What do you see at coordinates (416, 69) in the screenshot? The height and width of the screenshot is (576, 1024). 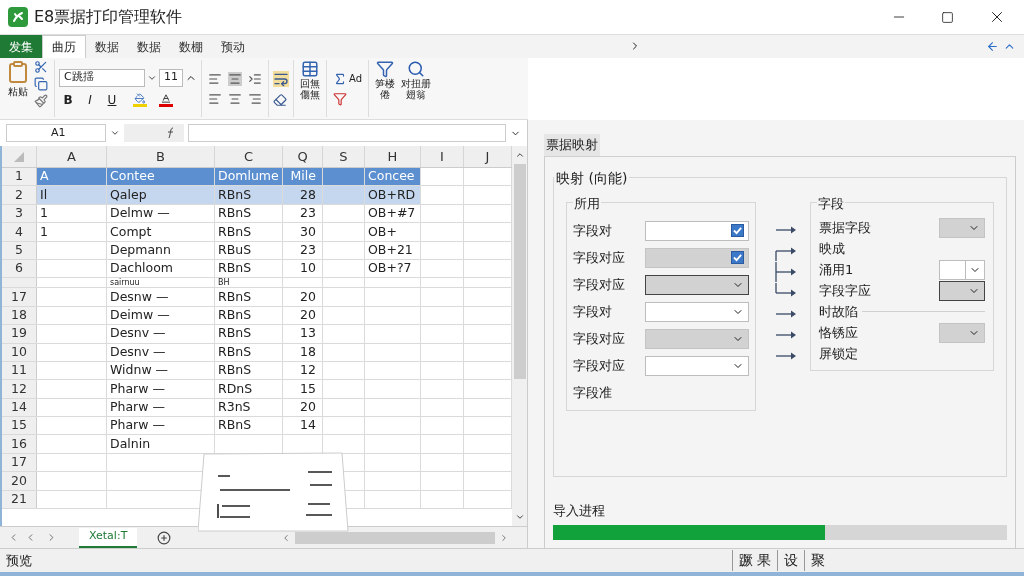 I see `search-icon` at bounding box center [416, 69].